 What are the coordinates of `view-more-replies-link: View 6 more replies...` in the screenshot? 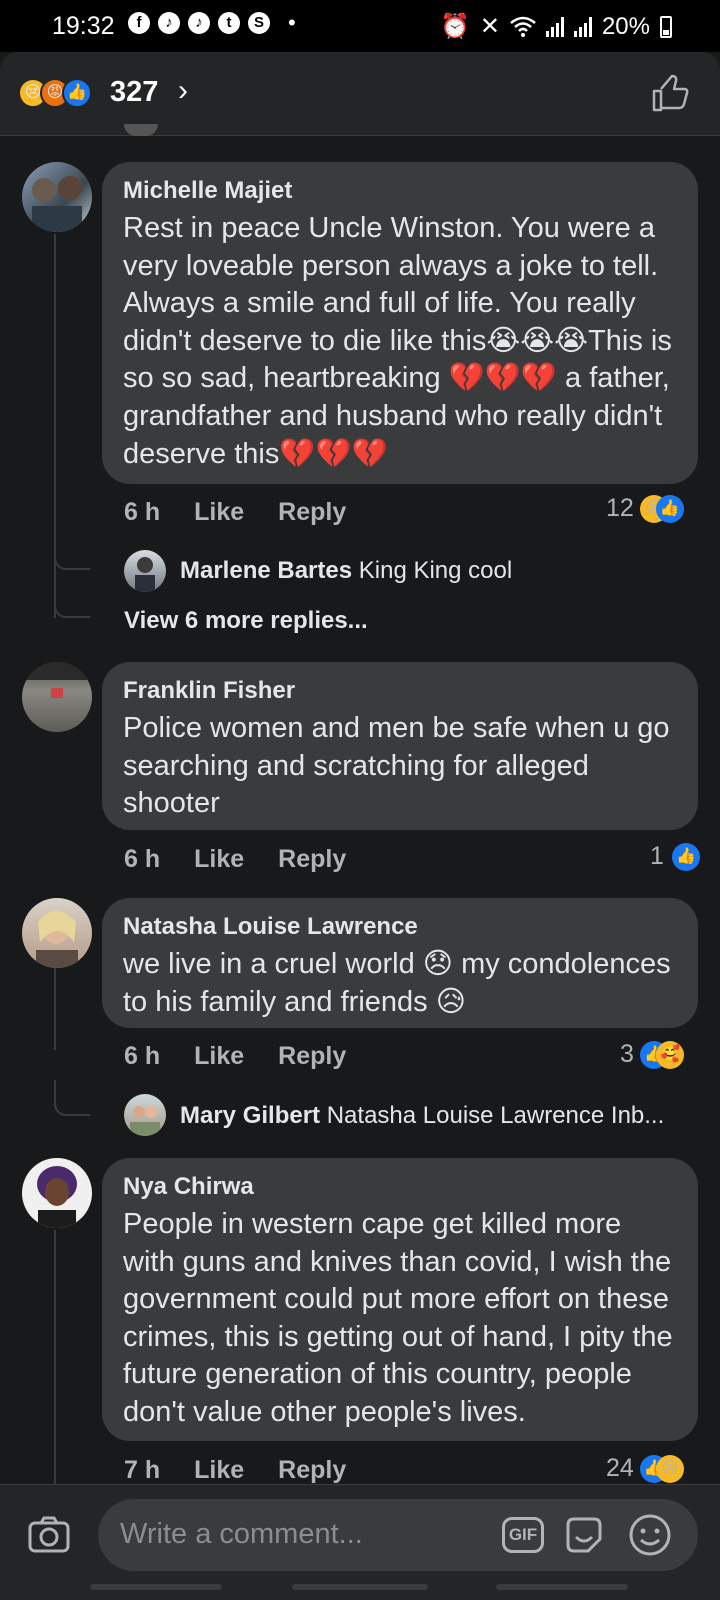 It's located at (246, 621).